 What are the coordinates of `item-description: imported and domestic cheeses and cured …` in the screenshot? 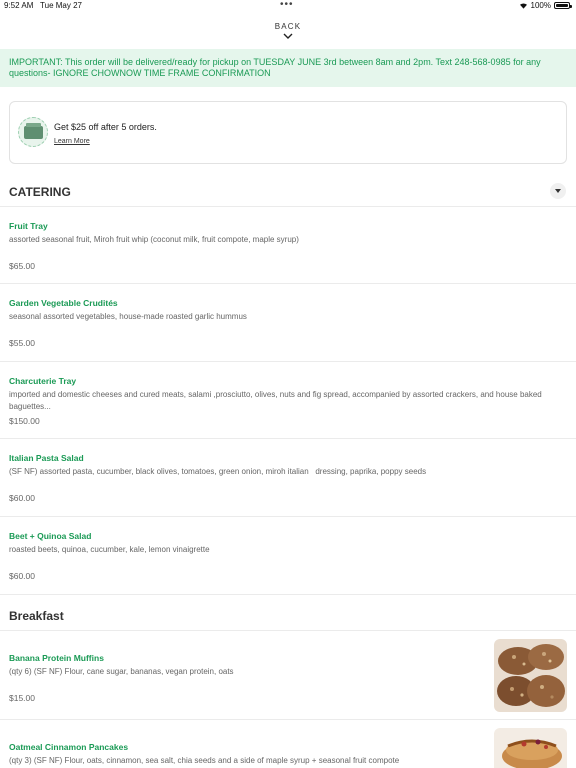 It's located at (275, 400).